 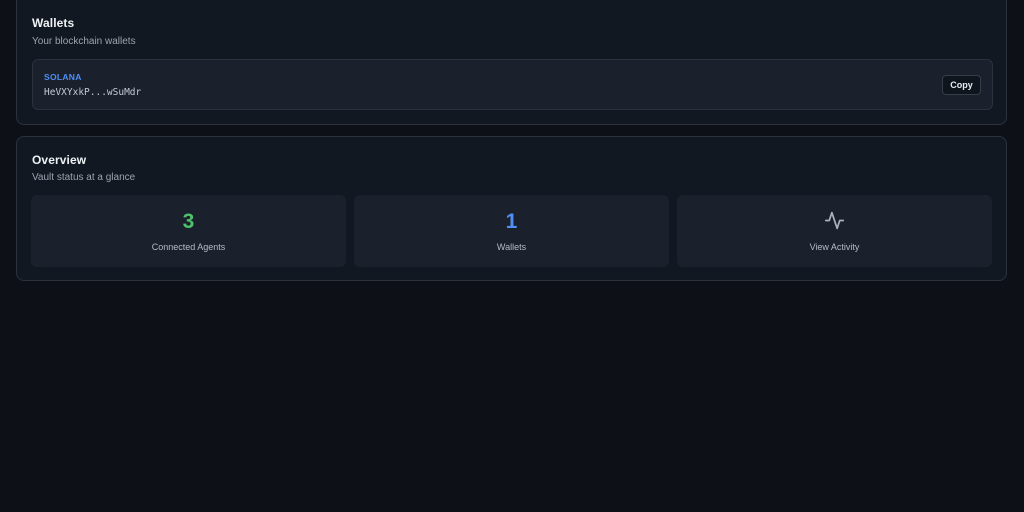 What do you see at coordinates (511, 247) in the screenshot?
I see `wallets-count-label: Wallets` at bounding box center [511, 247].